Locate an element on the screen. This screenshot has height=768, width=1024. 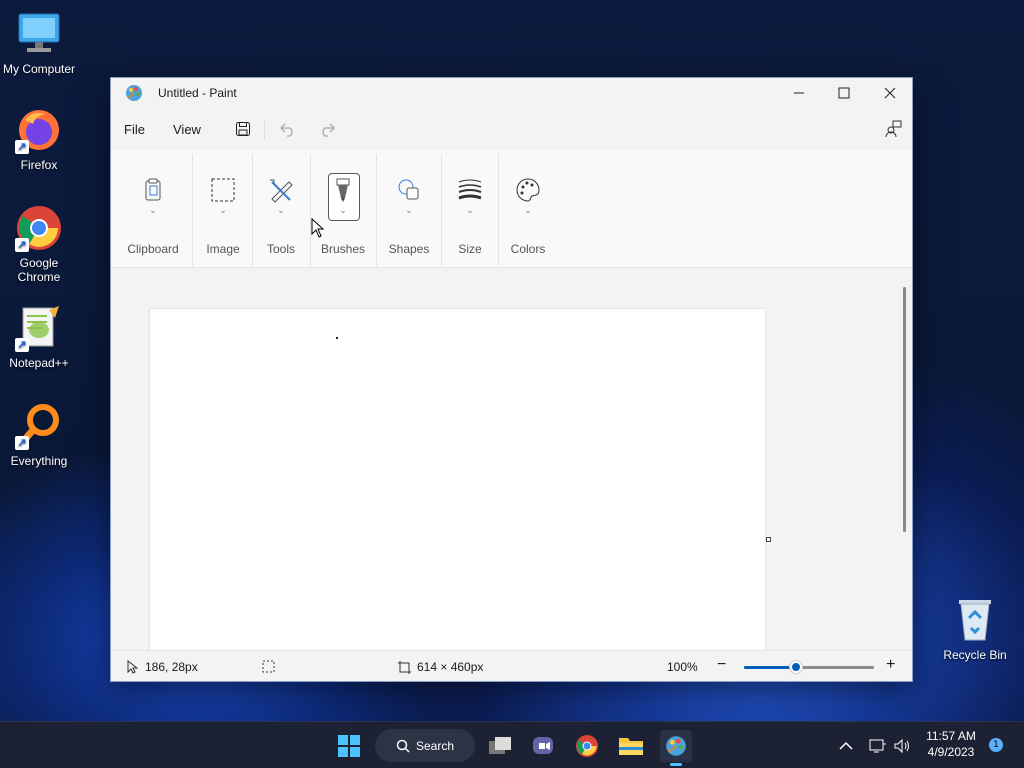
taskbar-chrome-button is located at coordinates (587, 746).